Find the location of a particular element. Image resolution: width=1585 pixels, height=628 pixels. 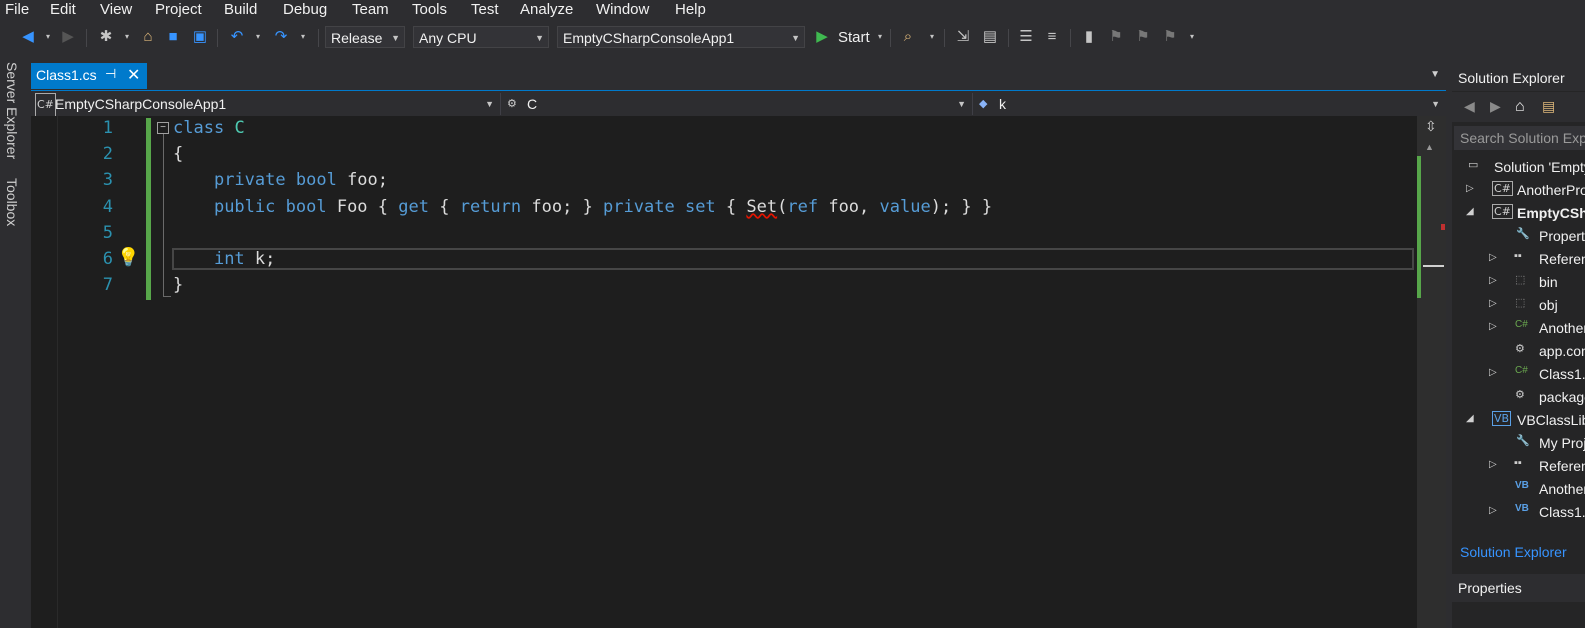

configuration-dropdown: Release ▼ is located at coordinates (365, 37).